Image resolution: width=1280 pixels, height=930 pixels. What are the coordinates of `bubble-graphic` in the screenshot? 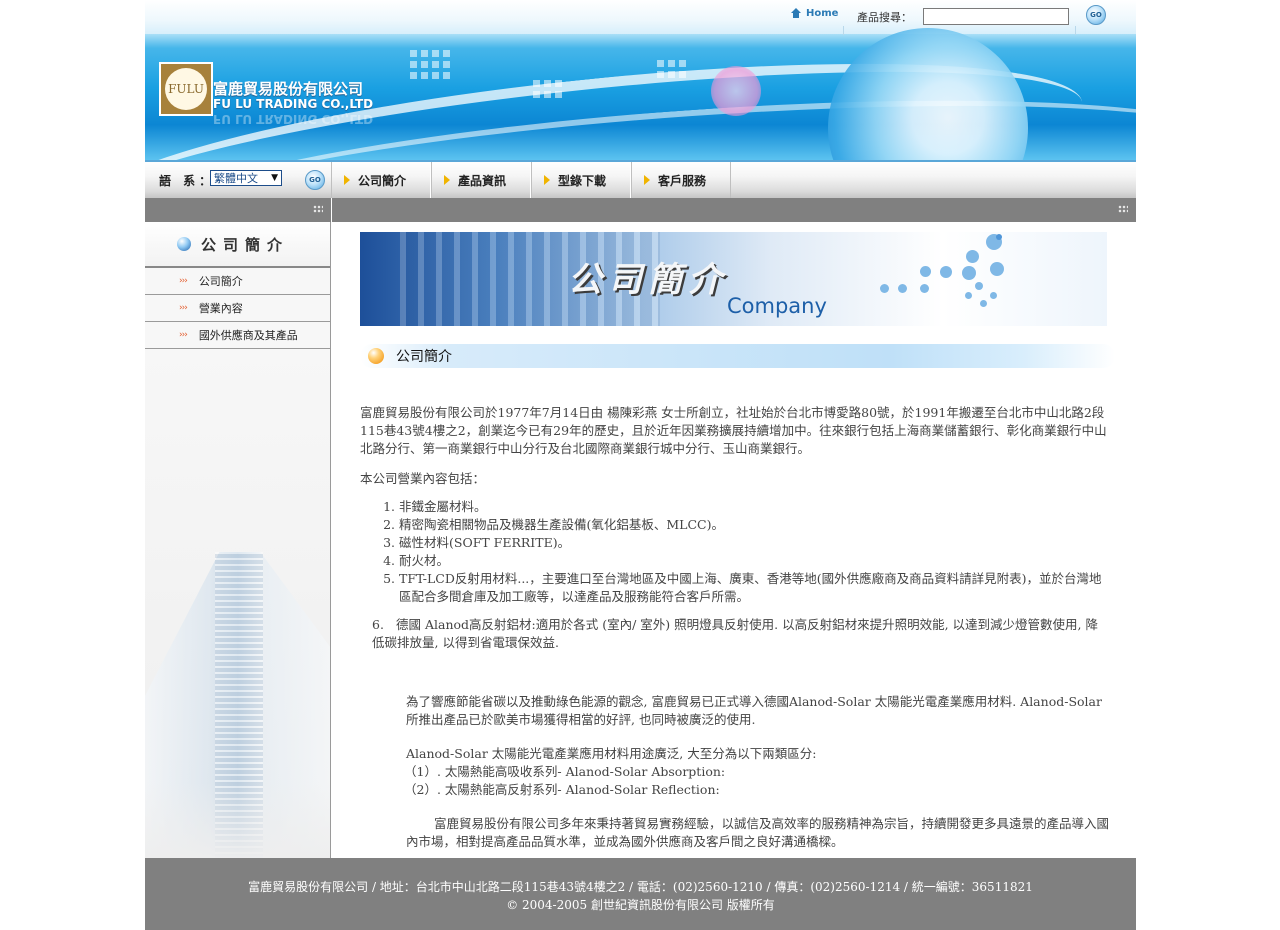 It's located at (736, 91).